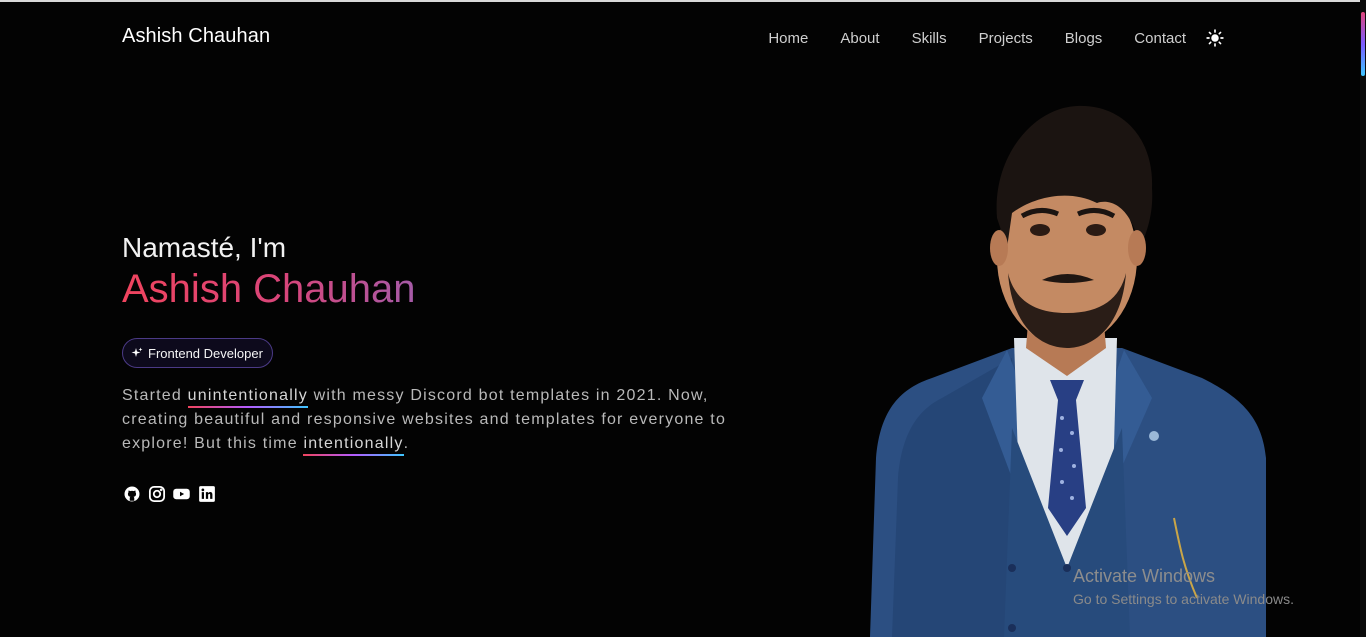 The image size is (1366, 637). What do you see at coordinates (205, 353) in the screenshot?
I see `role-badge-label: Frontend Developer` at bounding box center [205, 353].